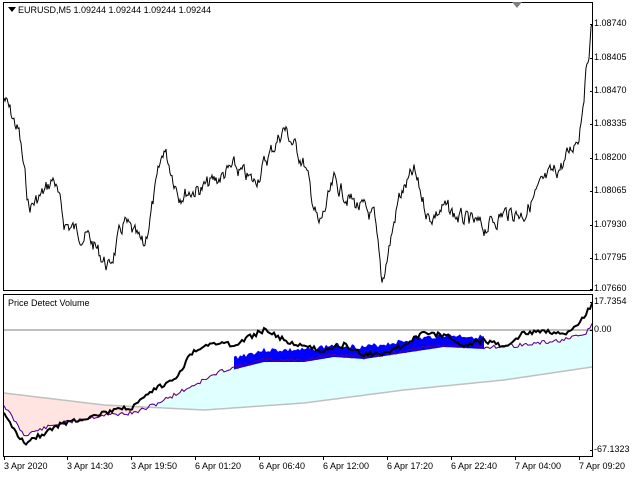 This screenshot has height=480, width=640. Describe the element at coordinates (346, 464) in the screenshot. I see `time-tick: 6 Apr 12:00` at that location.